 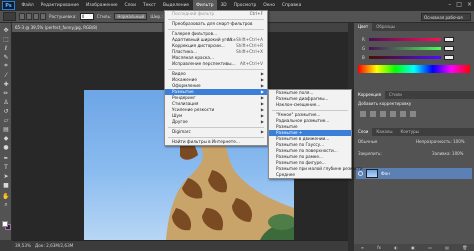 I want to click on feather-input: 0 пикс, so click(x=86, y=19).